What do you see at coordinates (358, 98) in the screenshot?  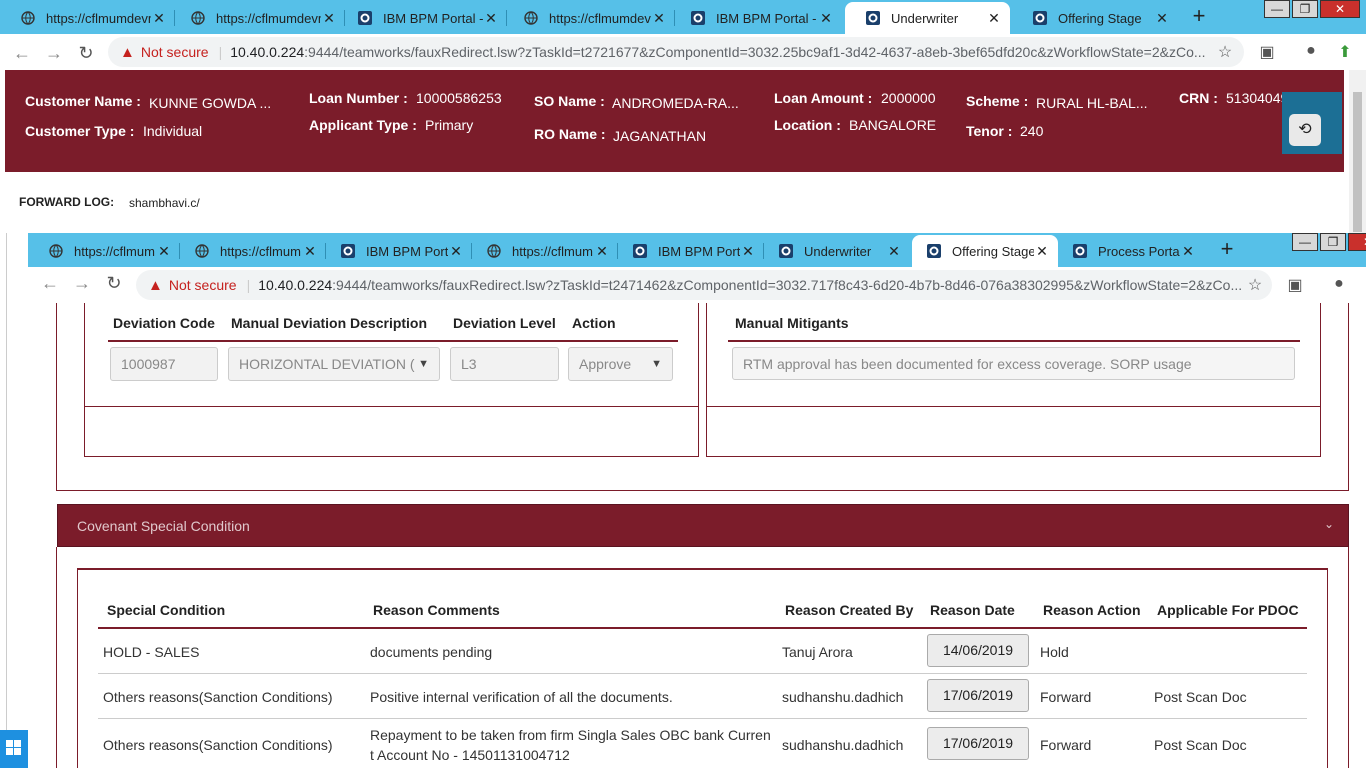 I see `loan-number-label: Loan Number :` at bounding box center [358, 98].